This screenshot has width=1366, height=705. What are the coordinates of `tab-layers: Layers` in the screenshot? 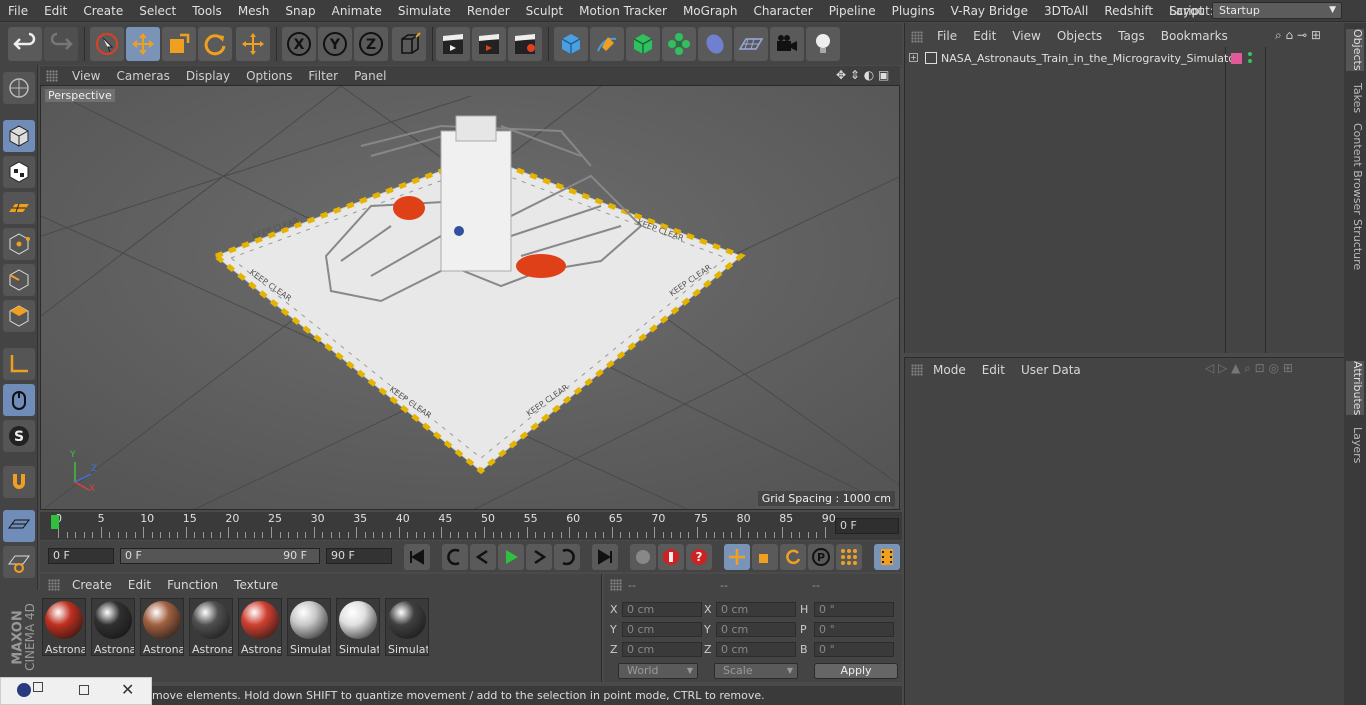 It's located at (1355, 445).